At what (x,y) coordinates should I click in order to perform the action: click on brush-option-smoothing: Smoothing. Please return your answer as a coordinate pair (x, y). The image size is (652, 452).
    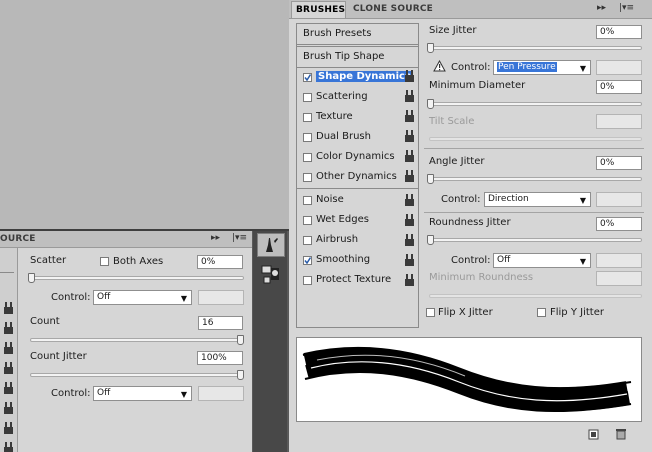
    Looking at the image, I should click on (352, 261).